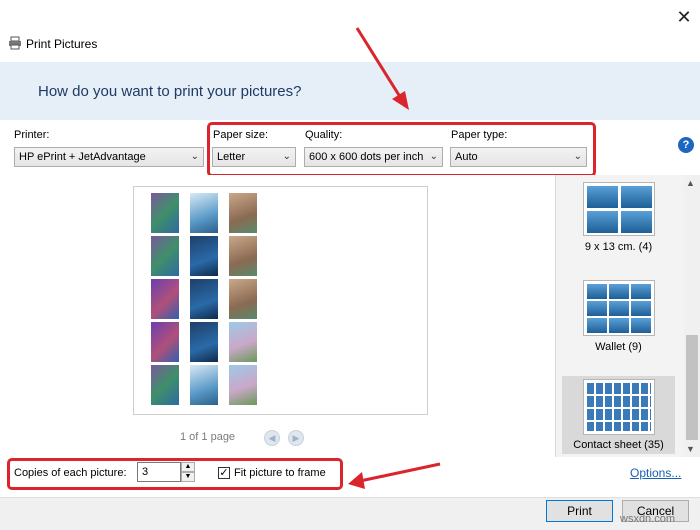 Image resolution: width=700 pixels, height=530 pixels. What do you see at coordinates (394, 475) in the screenshot?
I see `annotation-arrow-bottom` at bounding box center [394, 475].